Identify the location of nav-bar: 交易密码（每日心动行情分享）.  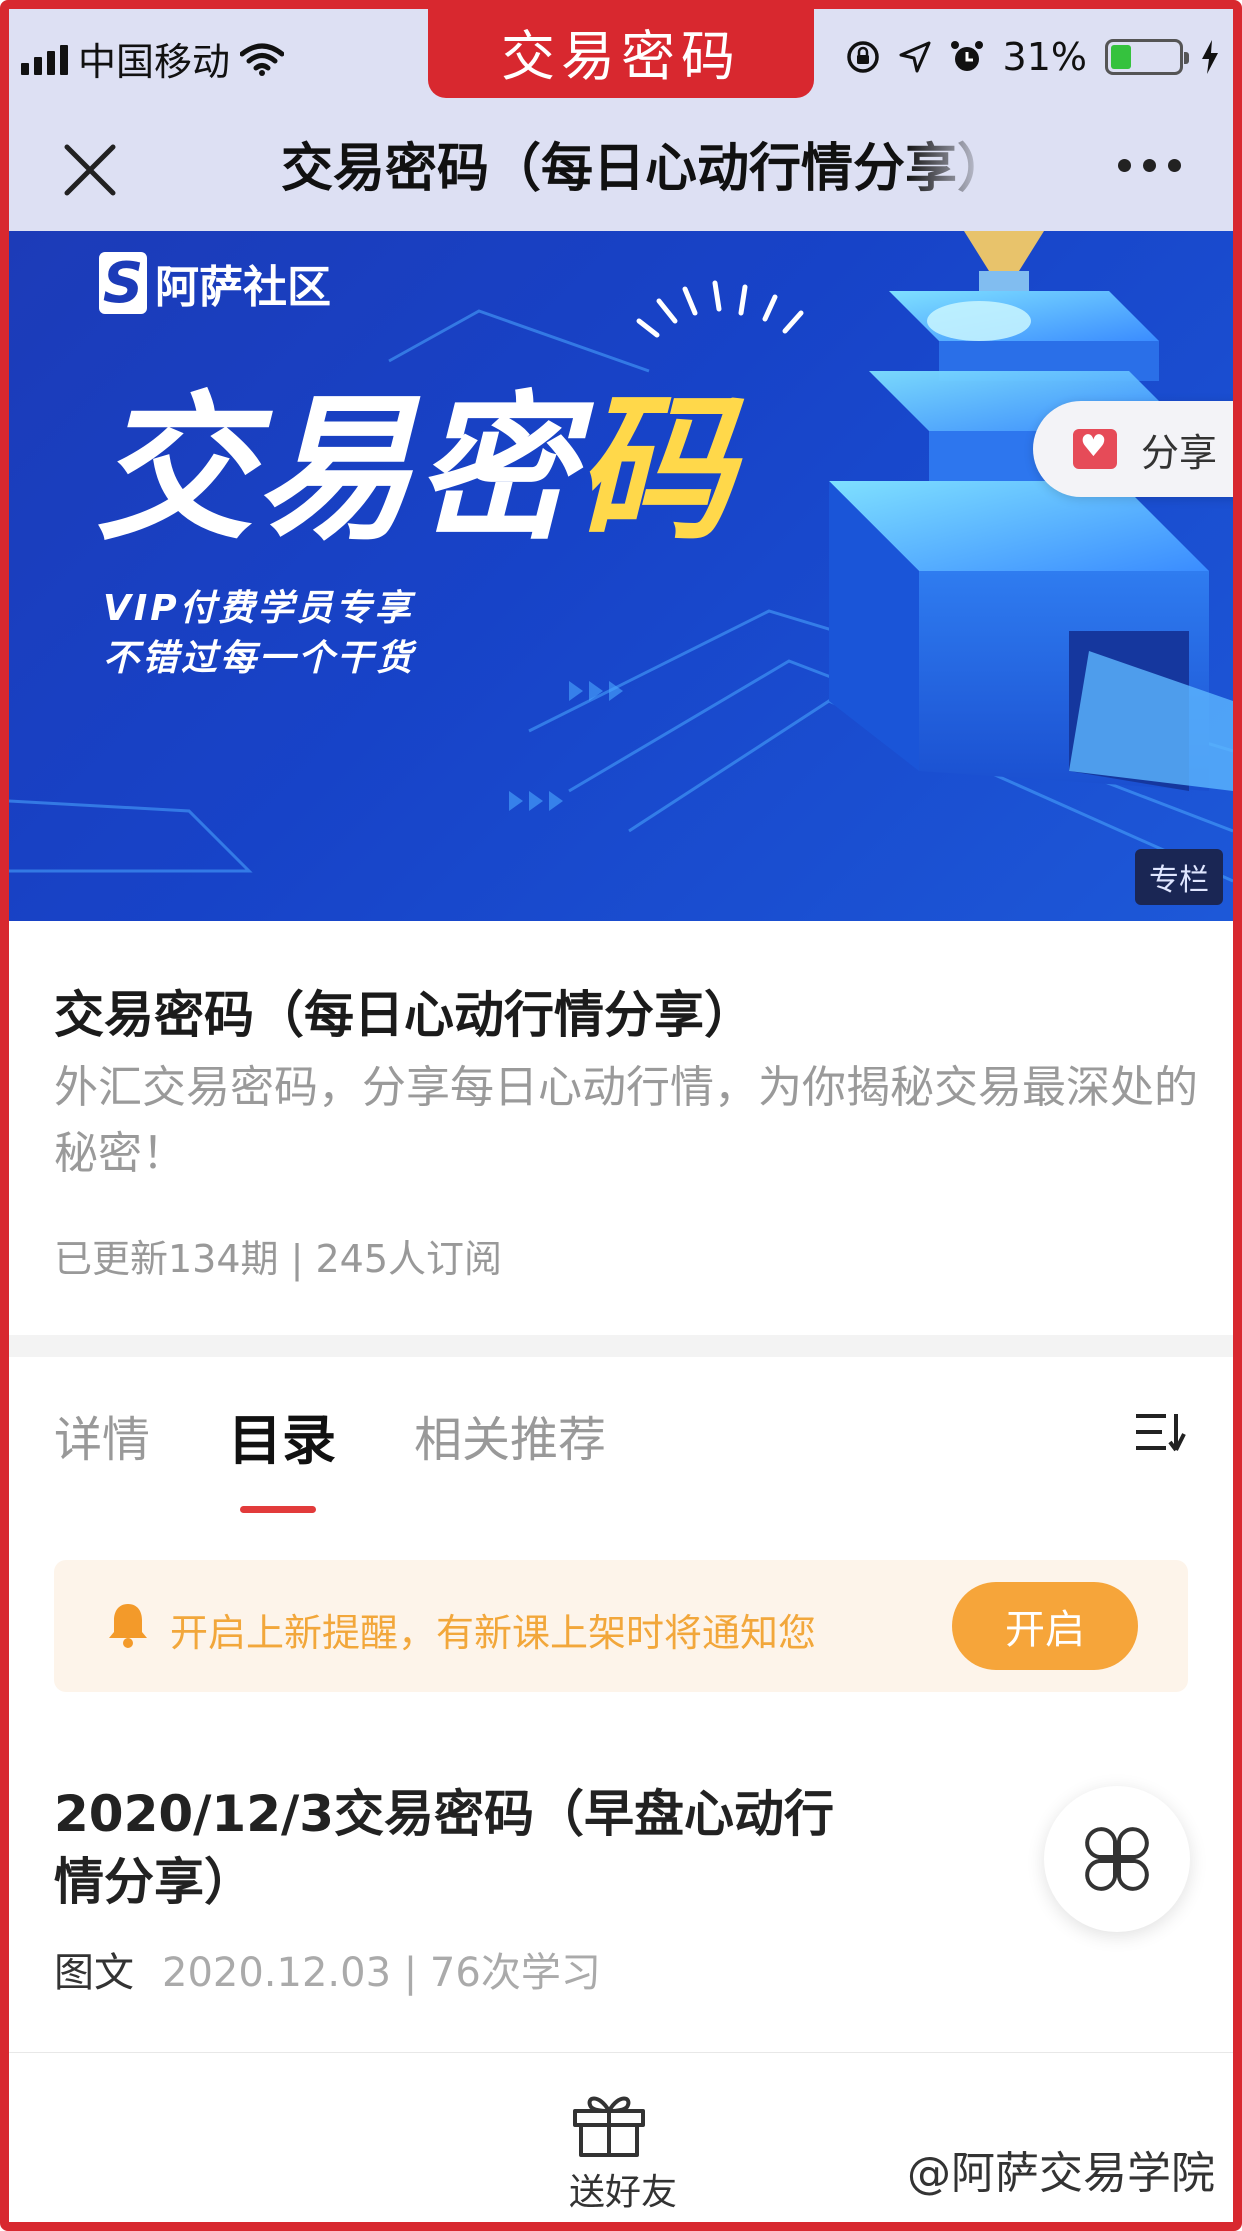
(621, 170).